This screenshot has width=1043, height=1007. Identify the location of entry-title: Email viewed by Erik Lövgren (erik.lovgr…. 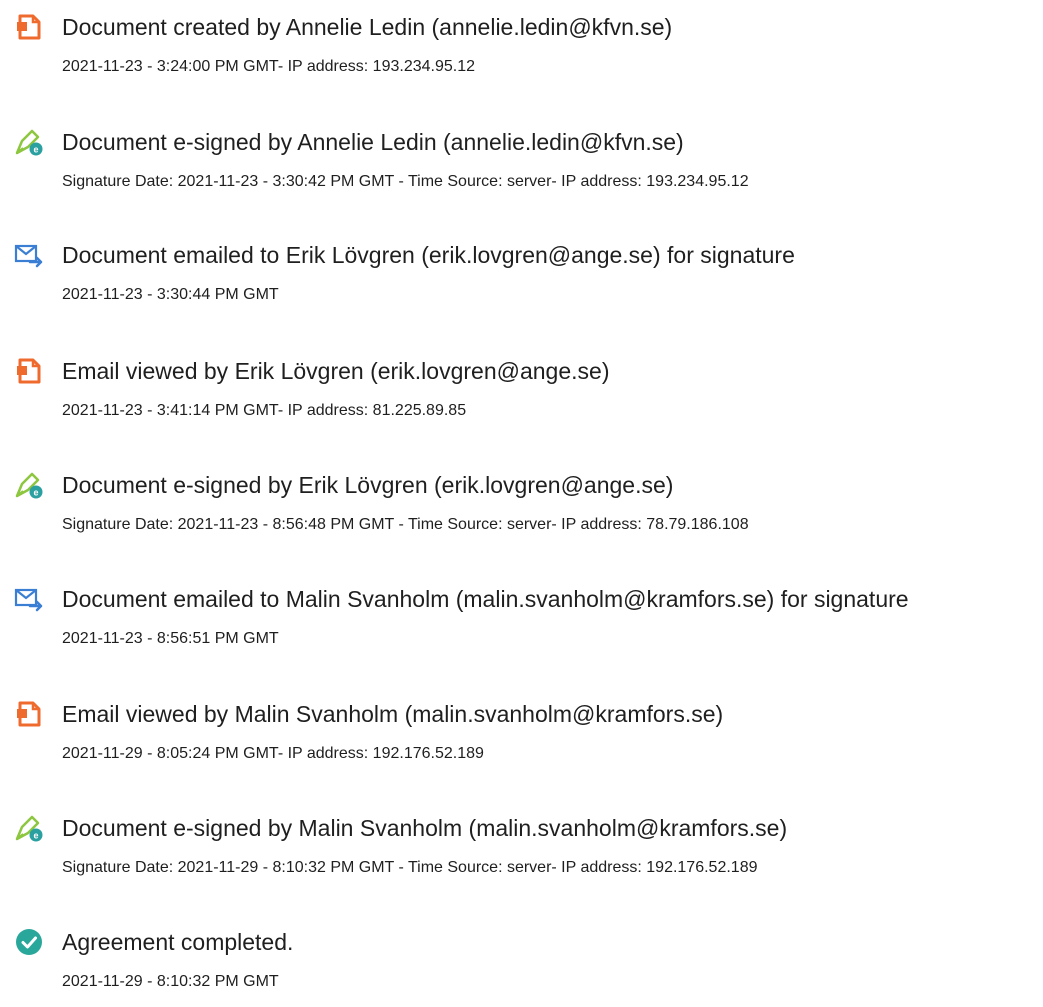
(336, 371).